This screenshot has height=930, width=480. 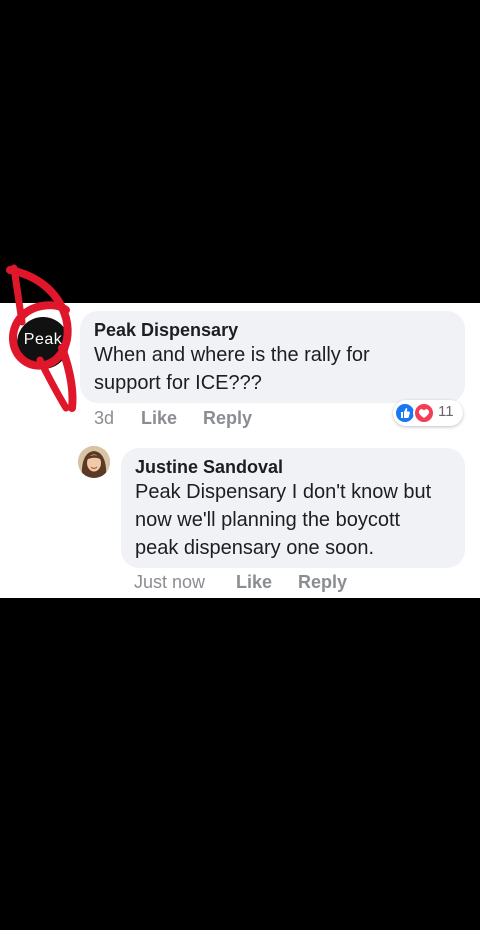 What do you see at coordinates (104, 418) in the screenshot?
I see `comment-timestamp: 3d` at bounding box center [104, 418].